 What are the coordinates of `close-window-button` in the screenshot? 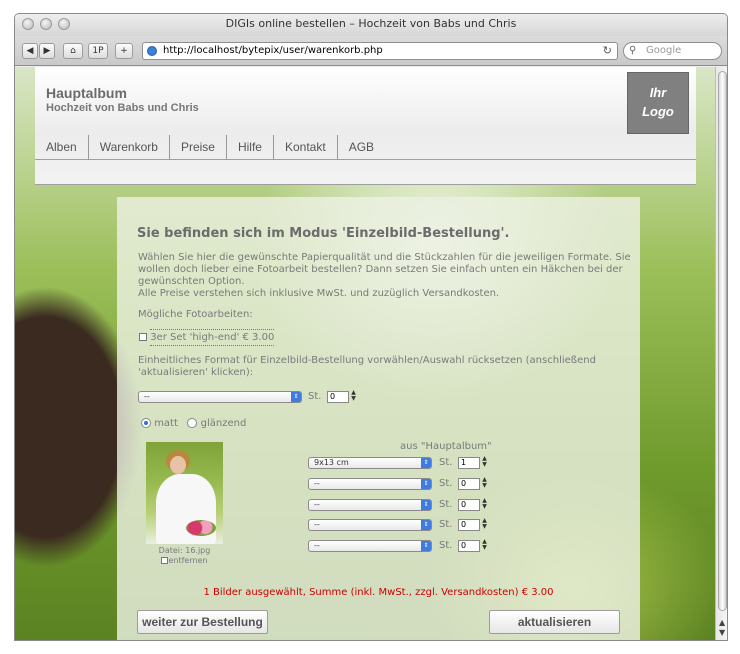 It's located at (28, 24).